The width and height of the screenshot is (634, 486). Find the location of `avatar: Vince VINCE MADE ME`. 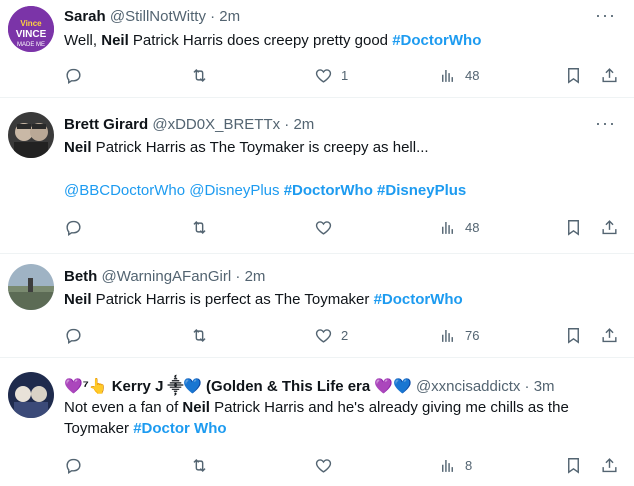

avatar: Vince VINCE MADE ME is located at coordinates (31, 29).